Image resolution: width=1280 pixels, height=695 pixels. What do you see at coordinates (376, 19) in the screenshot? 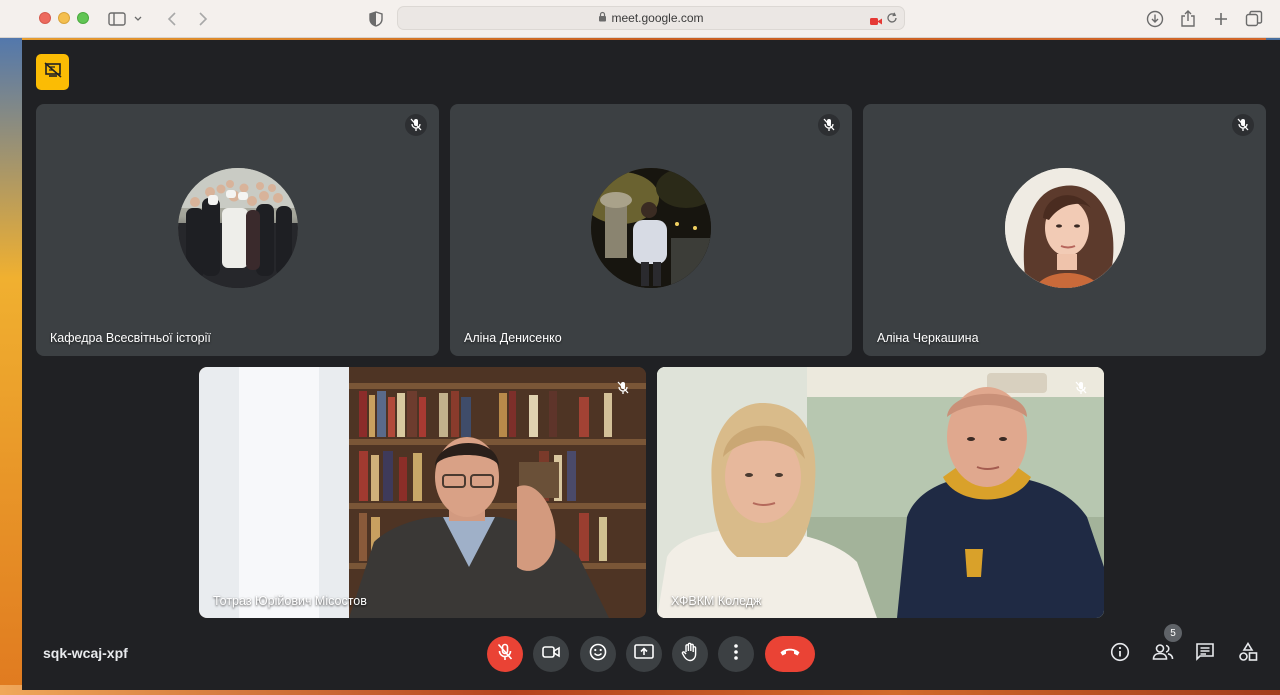
I see `privacy-shield-icon` at bounding box center [376, 19].